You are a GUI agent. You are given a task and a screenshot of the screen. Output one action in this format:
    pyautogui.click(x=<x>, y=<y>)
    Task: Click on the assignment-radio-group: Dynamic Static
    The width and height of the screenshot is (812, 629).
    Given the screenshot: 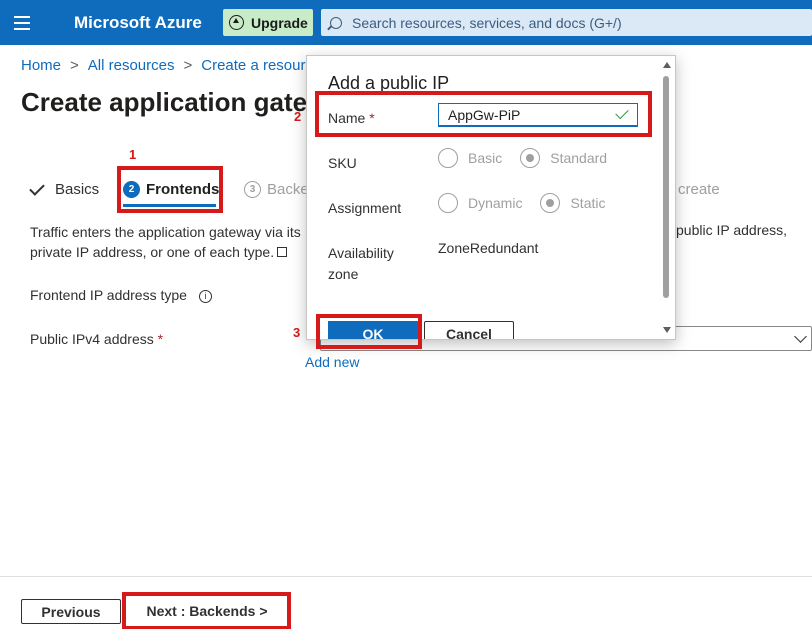 What is the action you would take?
    pyautogui.click(x=521, y=203)
    